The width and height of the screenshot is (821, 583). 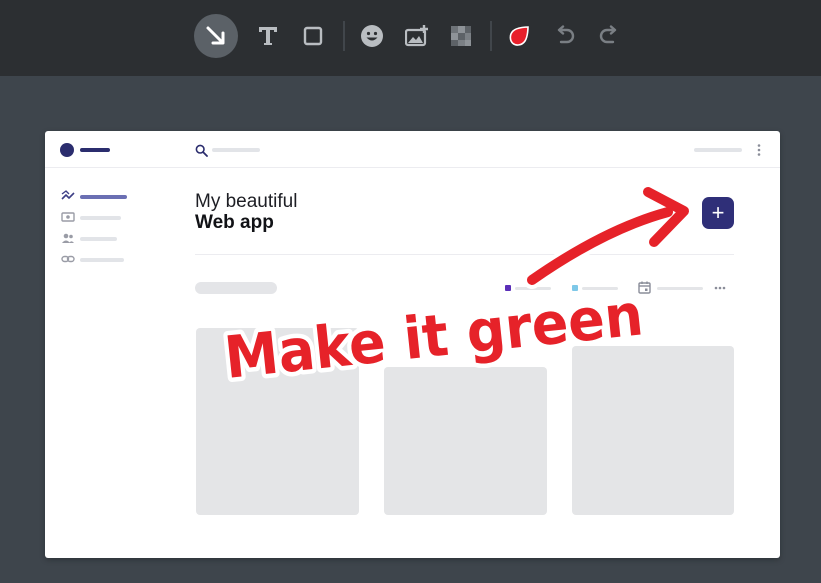 What do you see at coordinates (644, 287) in the screenshot?
I see `calendar-icon` at bounding box center [644, 287].